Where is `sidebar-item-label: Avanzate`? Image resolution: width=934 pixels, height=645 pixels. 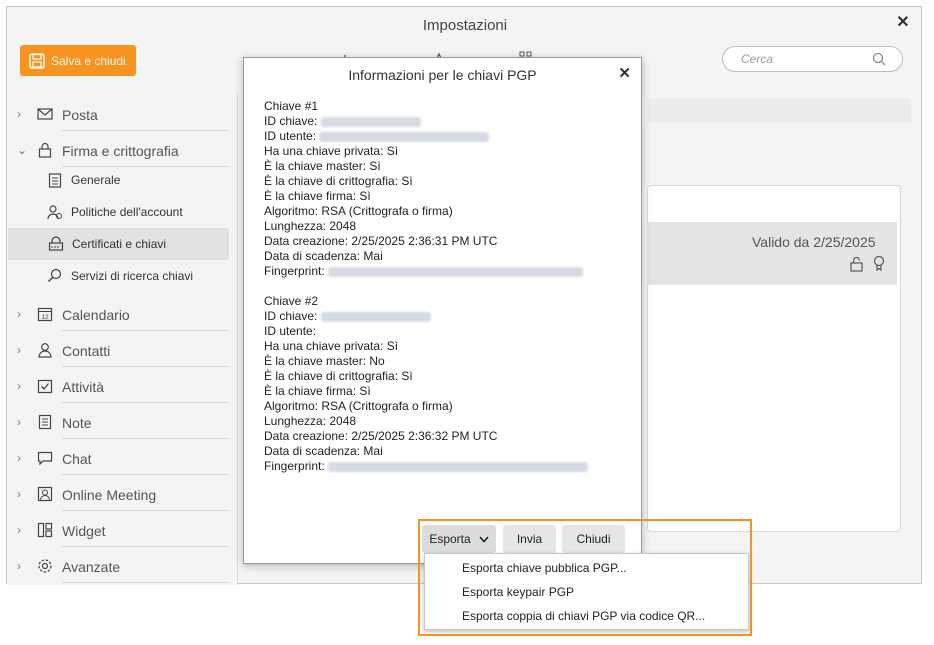
sidebar-item-label: Avanzate is located at coordinates (91, 567).